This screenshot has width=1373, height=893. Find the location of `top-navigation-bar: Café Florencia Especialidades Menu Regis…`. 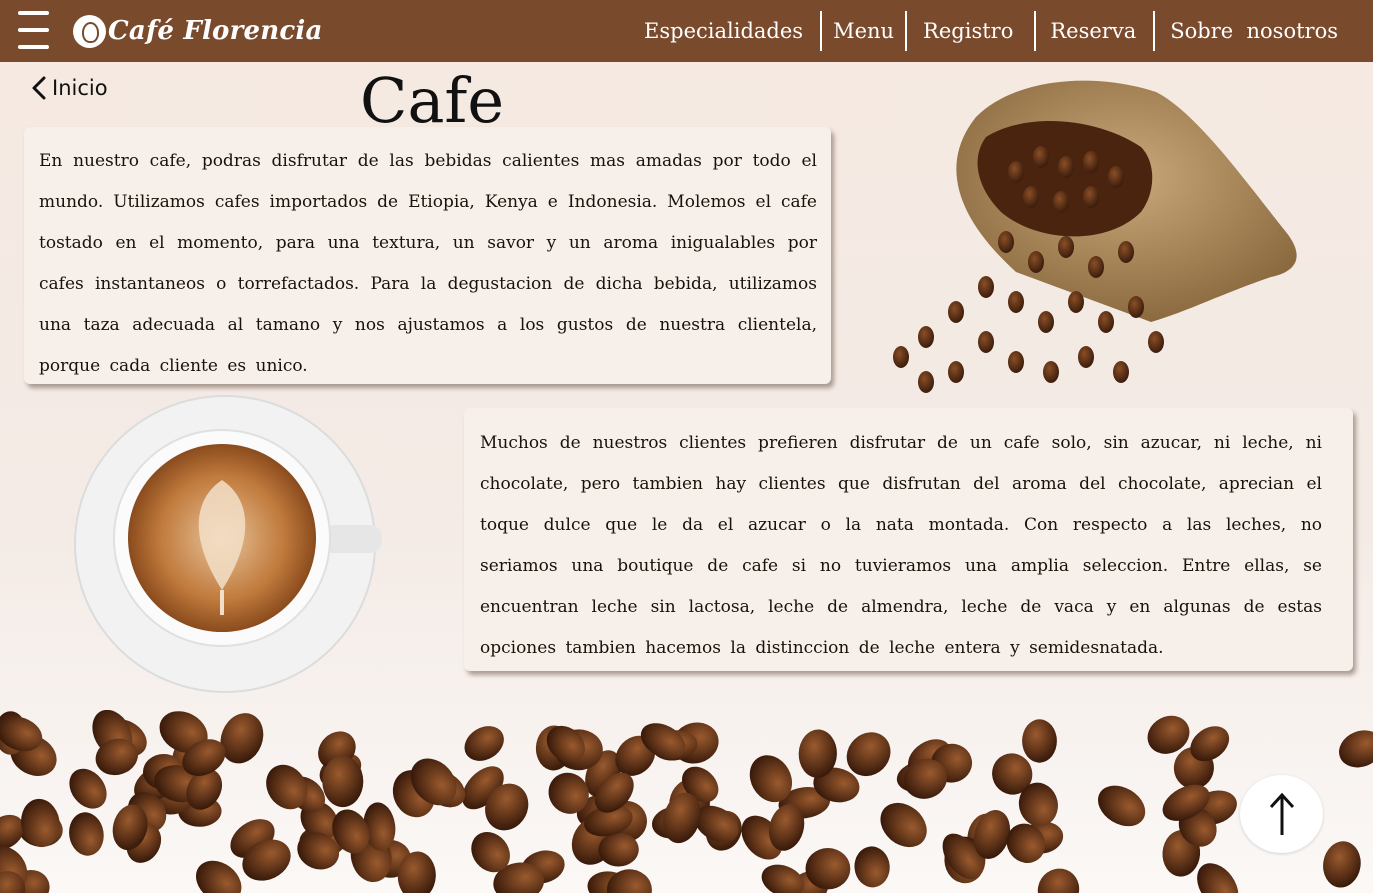

top-navigation-bar: Café Florencia Especialidades Menu Regis… is located at coordinates (686, 31).